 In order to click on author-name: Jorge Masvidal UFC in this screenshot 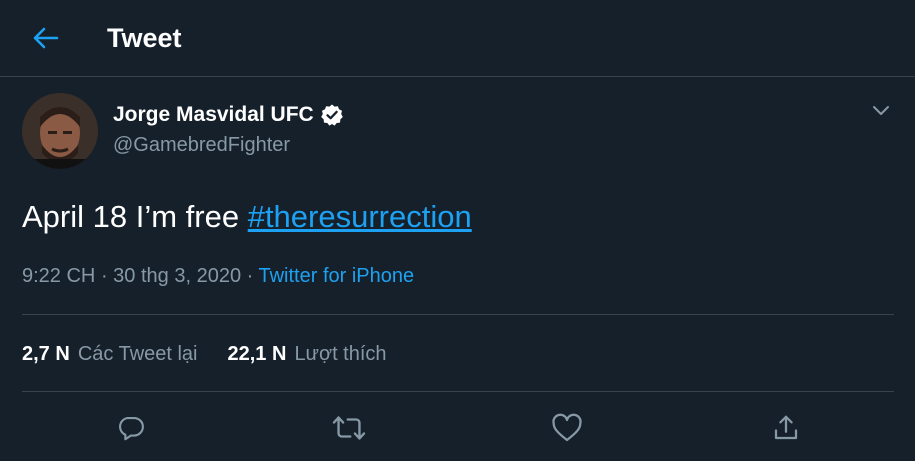, I will do `click(228, 115)`.